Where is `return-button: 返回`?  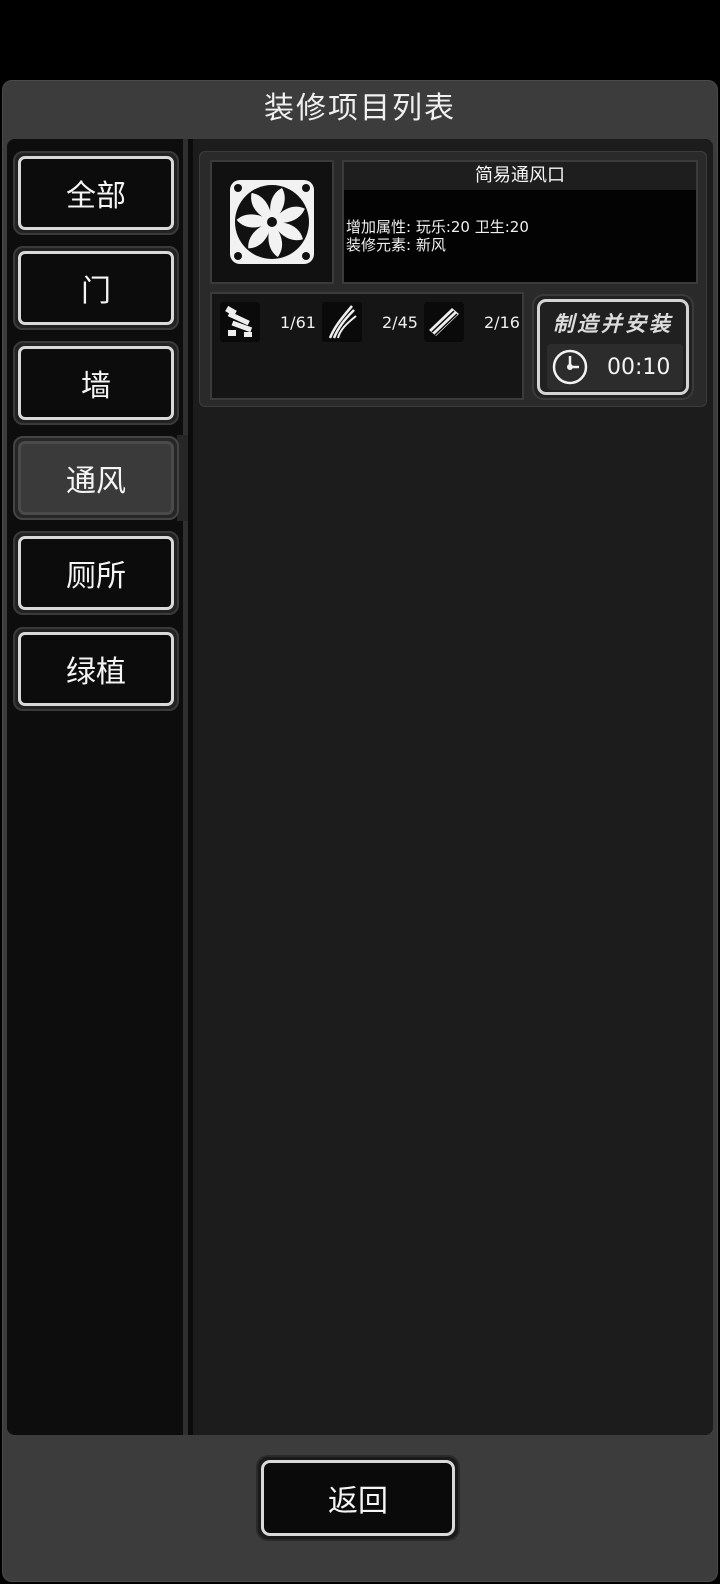 return-button: 返回 is located at coordinates (358, 1498).